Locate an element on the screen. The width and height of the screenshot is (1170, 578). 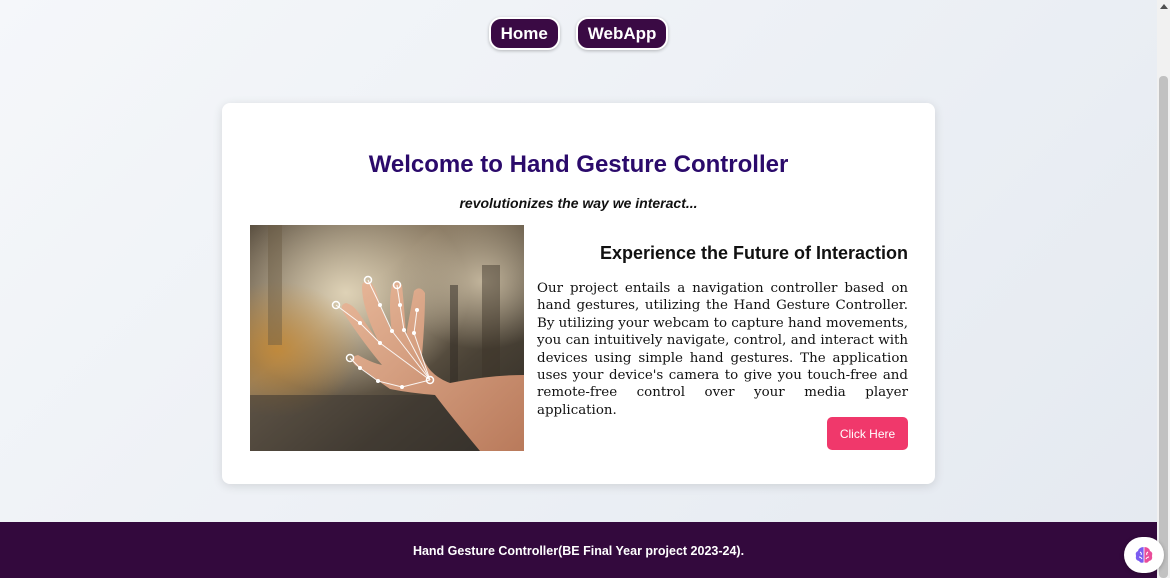
hand-gesture-image is located at coordinates (387, 338).